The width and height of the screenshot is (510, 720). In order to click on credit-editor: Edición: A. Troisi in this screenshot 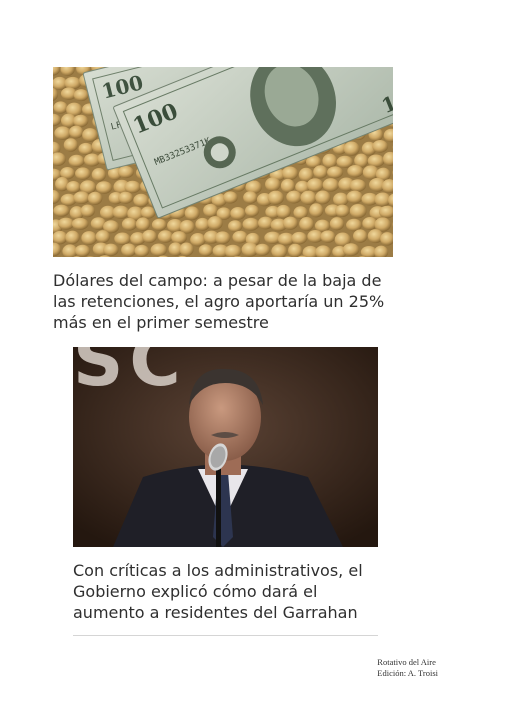, I will do `click(407, 673)`.